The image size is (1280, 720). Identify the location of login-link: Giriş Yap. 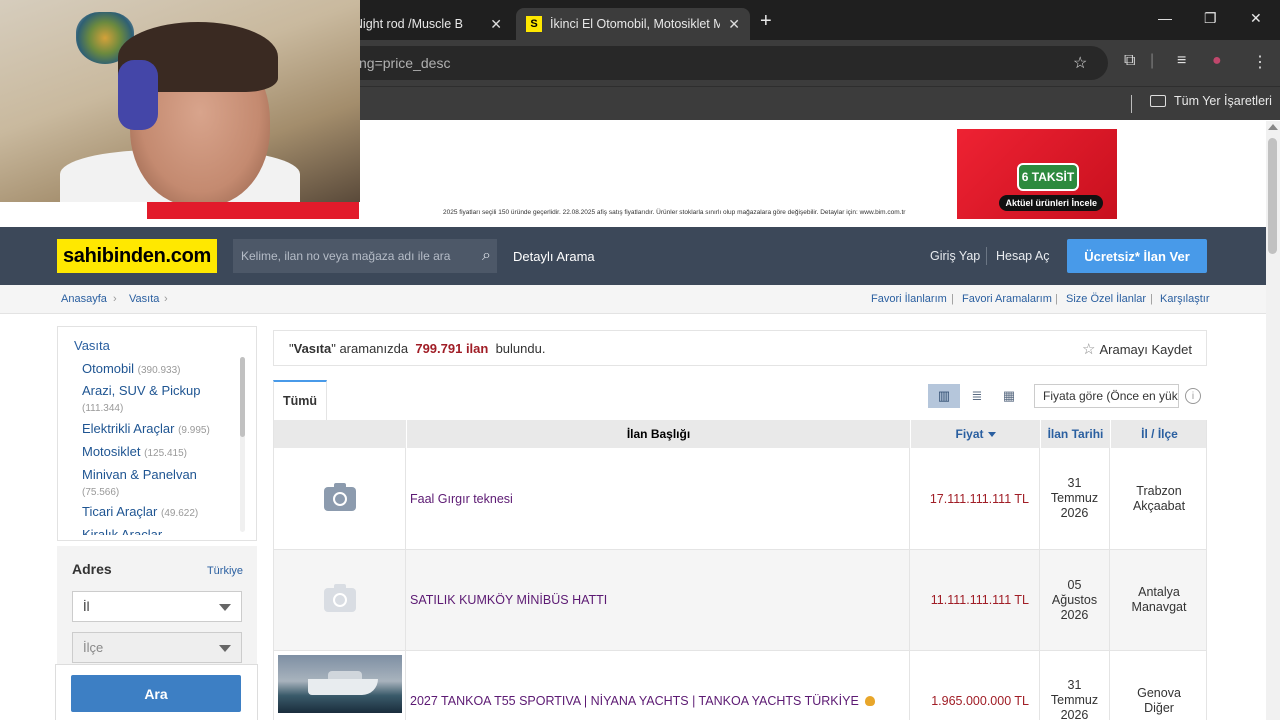
(955, 256).